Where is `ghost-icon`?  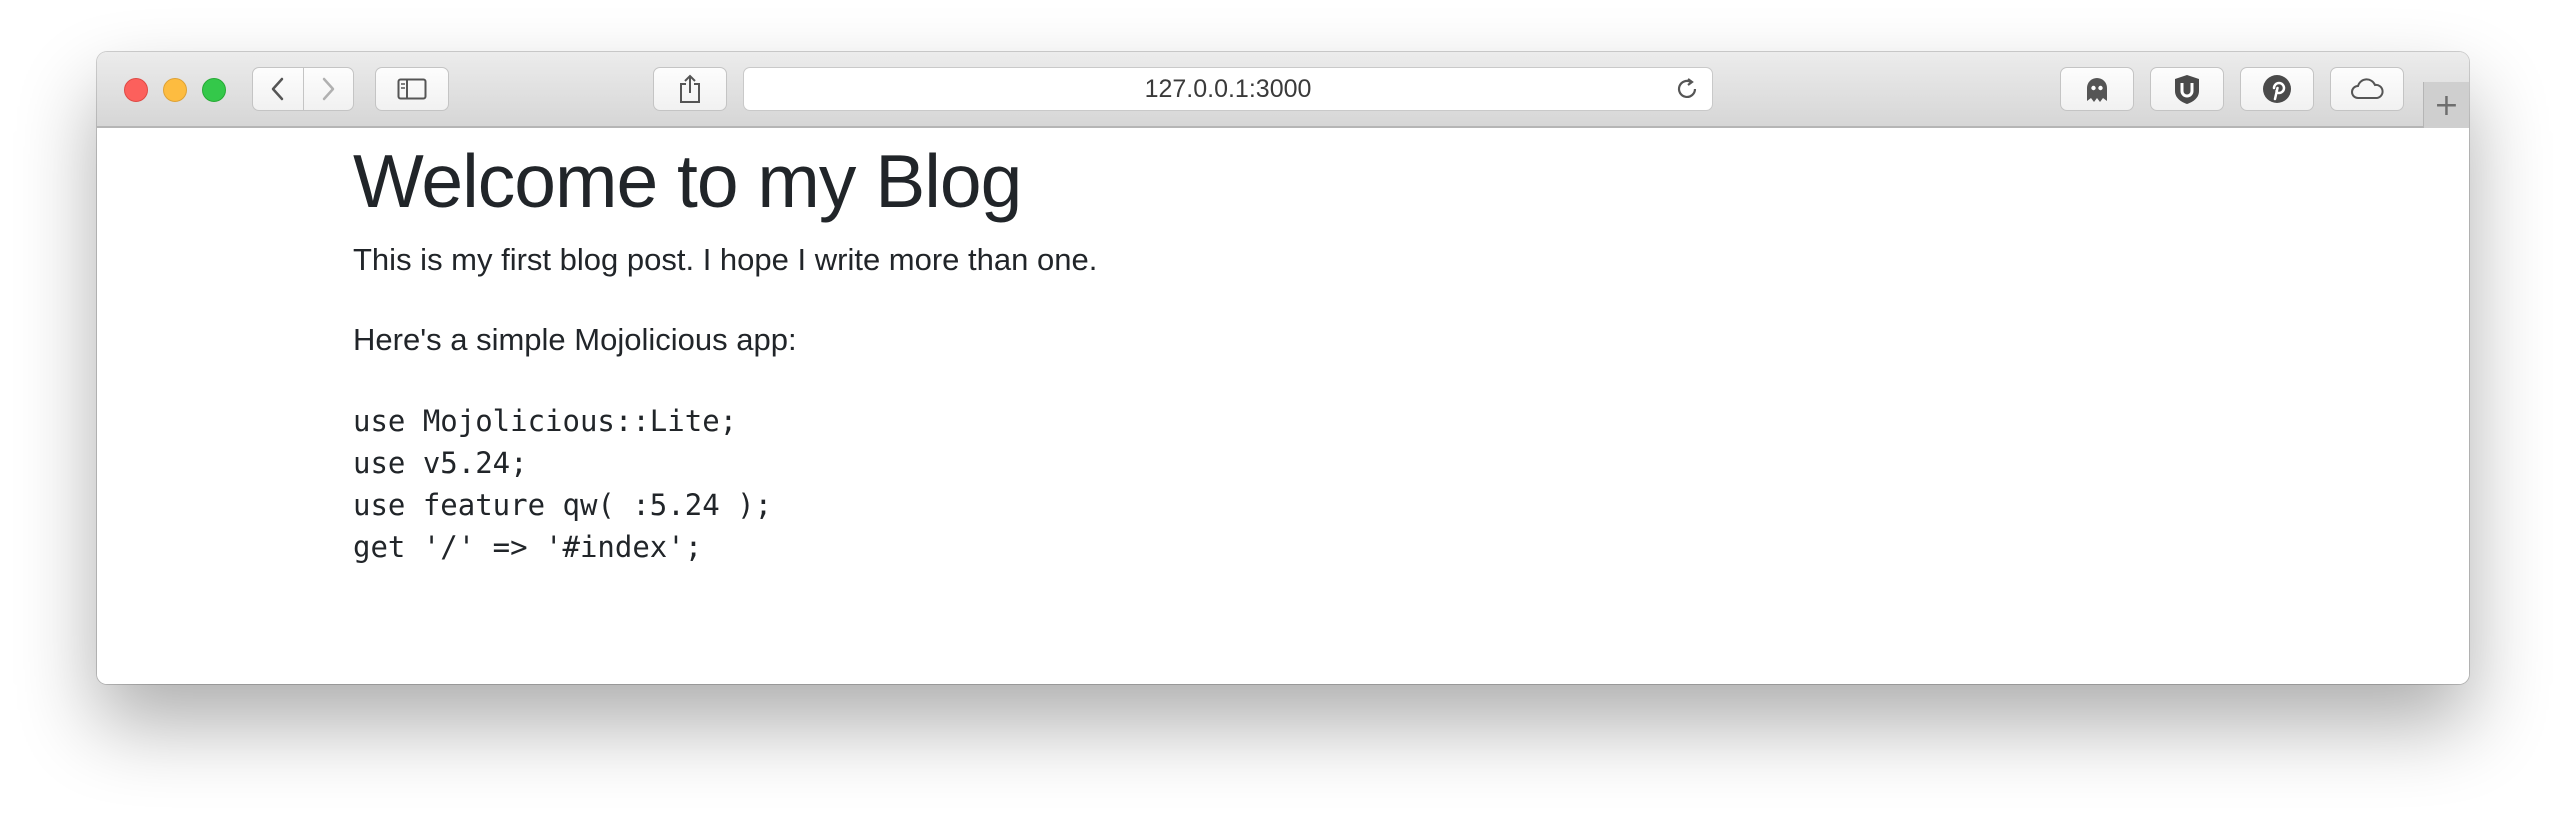 ghost-icon is located at coordinates (2097, 90).